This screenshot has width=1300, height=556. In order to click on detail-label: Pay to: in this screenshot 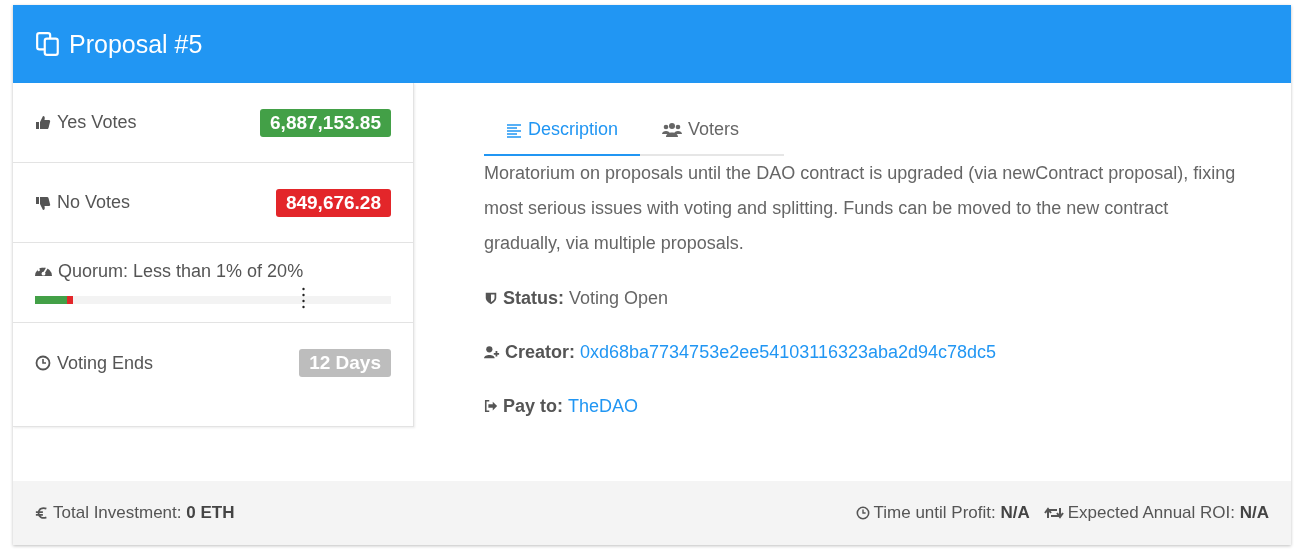, I will do `click(533, 406)`.